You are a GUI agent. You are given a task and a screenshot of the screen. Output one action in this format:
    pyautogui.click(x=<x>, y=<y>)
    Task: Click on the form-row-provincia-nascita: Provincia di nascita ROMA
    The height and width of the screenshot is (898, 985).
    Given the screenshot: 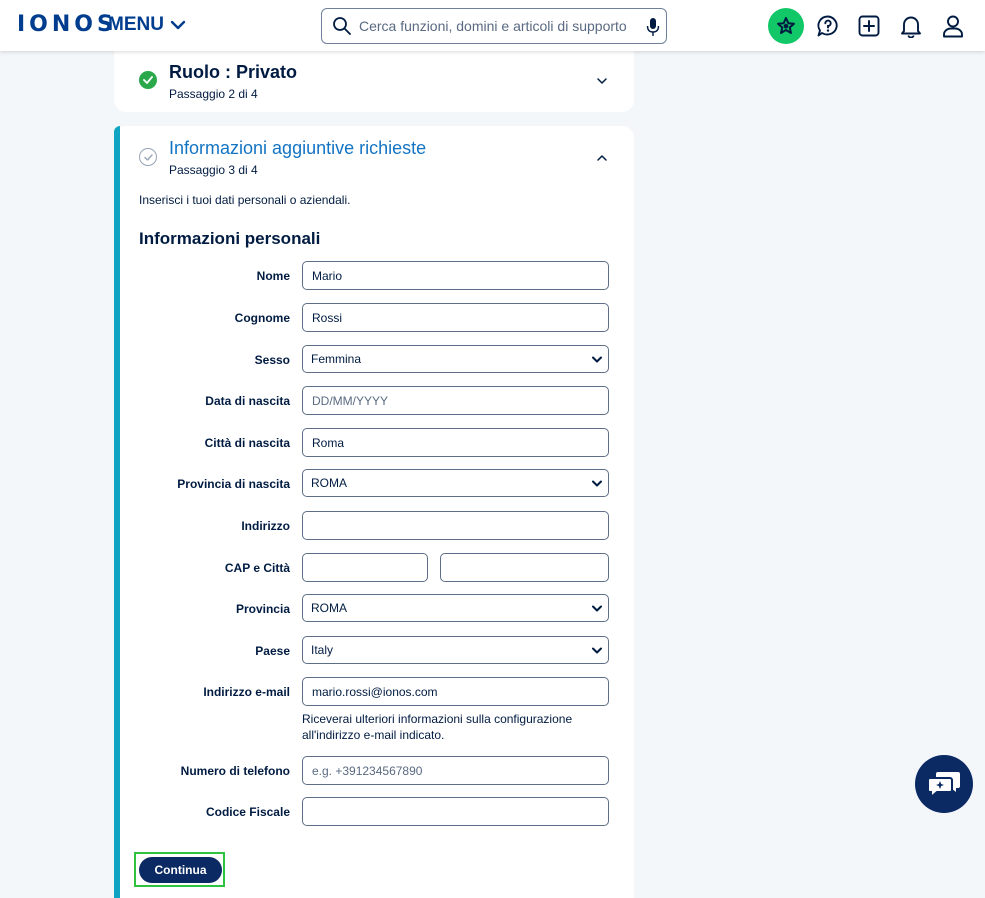 What is the action you would take?
    pyautogui.click(x=374, y=484)
    